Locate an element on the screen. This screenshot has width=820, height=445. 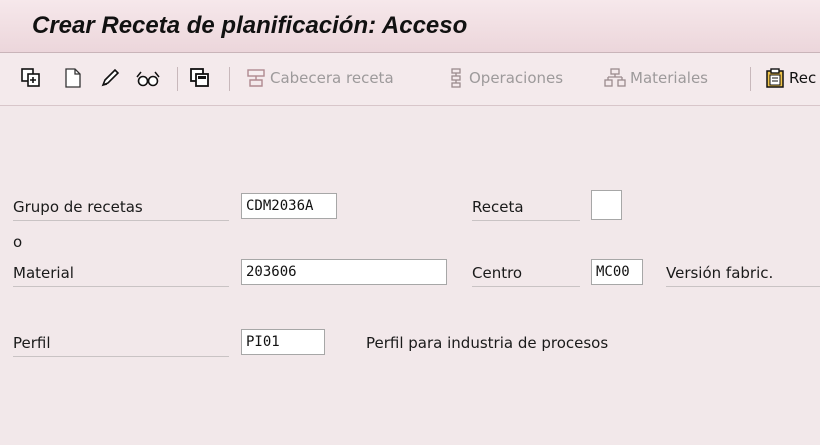
display-button is located at coordinates (148, 78).